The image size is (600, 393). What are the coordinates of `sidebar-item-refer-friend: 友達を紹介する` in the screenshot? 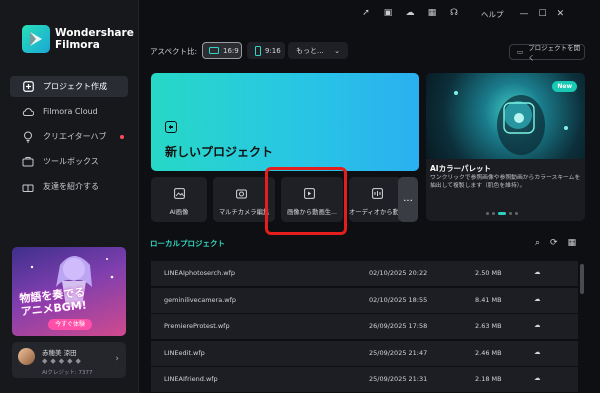 It's located at (69, 186).